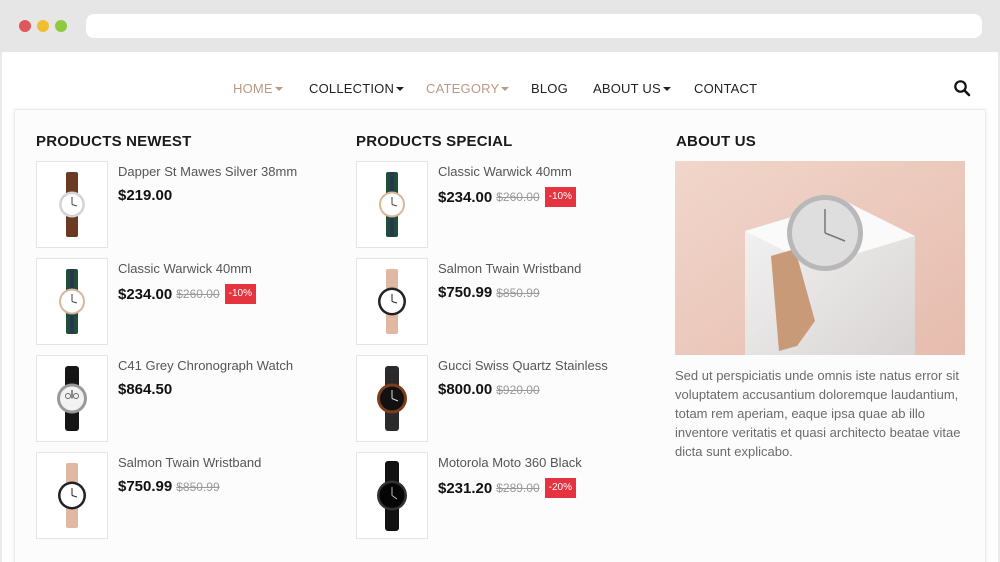 Image resolution: width=1000 pixels, height=562 pixels. What do you see at coordinates (465, 389) in the screenshot?
I see `product-price: $800.00` at bounding box center [465, 389].